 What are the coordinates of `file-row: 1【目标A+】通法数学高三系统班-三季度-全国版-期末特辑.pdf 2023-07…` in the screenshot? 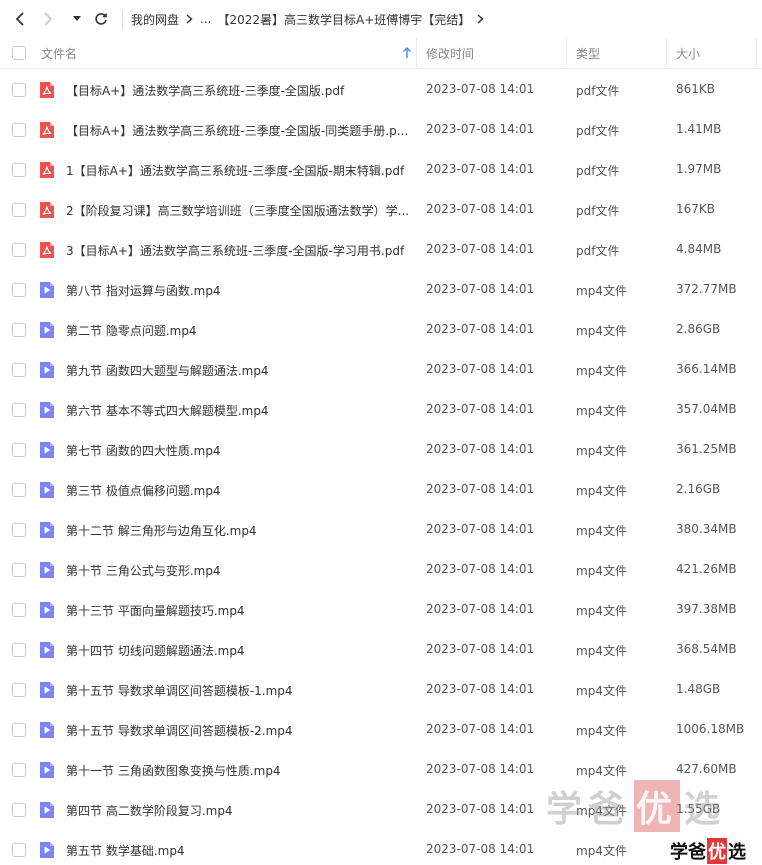 It's located at (381, 170).